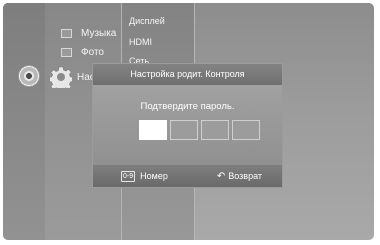  I want to click on number-keys-icon: 0-9, so click(128, 176).